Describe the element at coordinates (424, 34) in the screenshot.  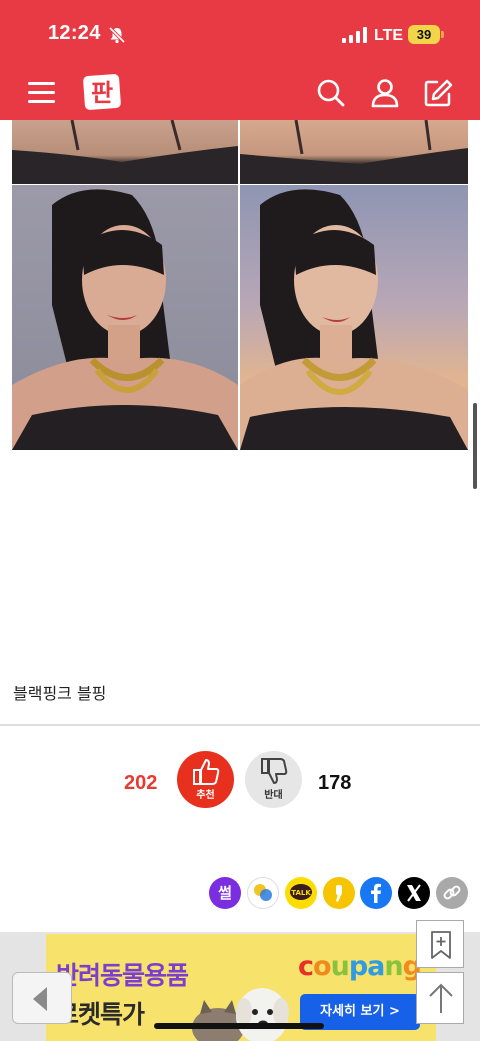
I see `battery-indicator: 39` at that location.